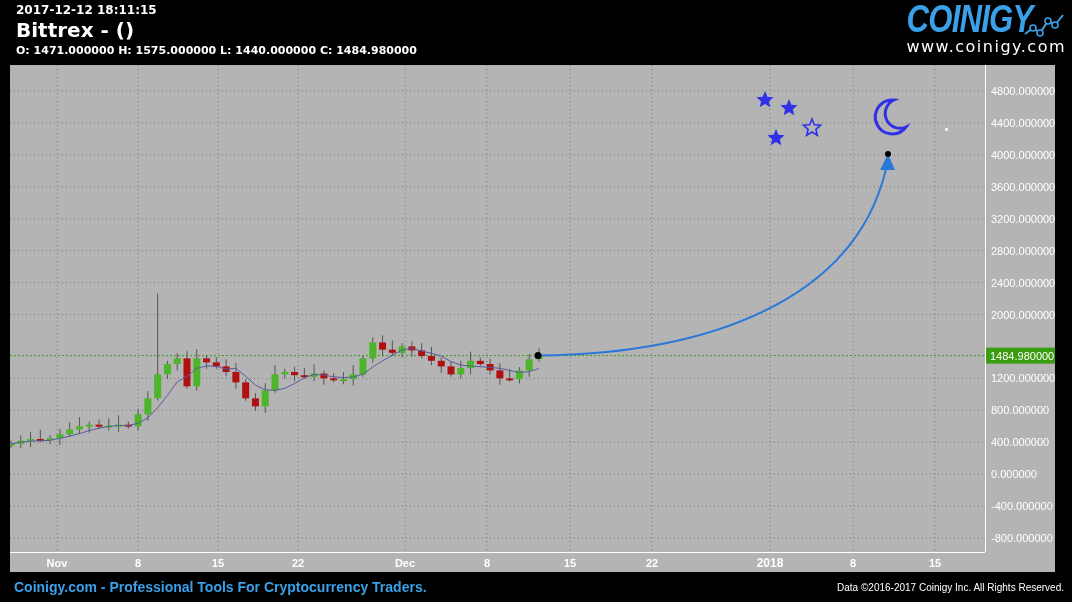 Image resolution: width=1072 pixels, height=602 pixels. I want to click on price-axis-label: 4800.000000, so click(1023, 91).